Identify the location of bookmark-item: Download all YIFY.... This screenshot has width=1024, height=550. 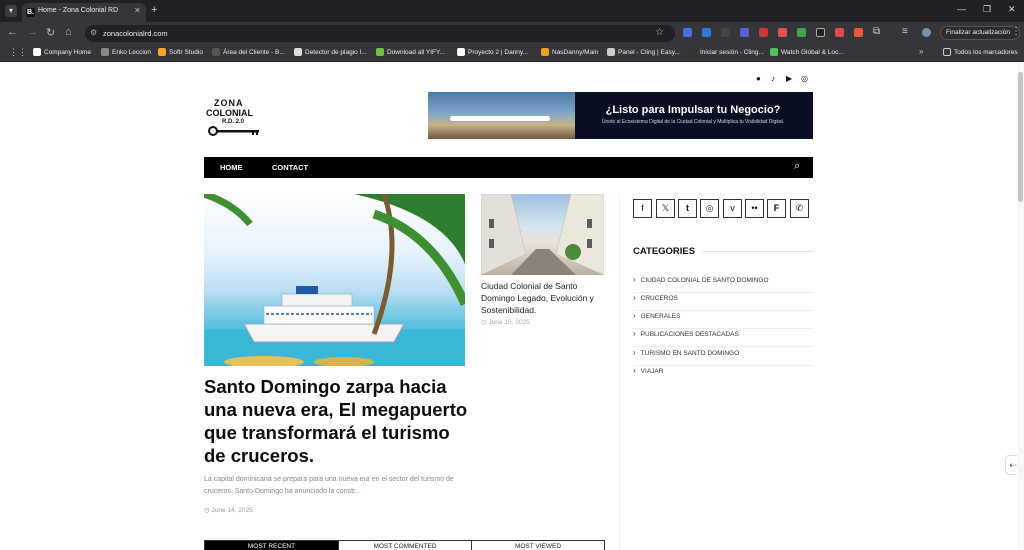
(410, 52).